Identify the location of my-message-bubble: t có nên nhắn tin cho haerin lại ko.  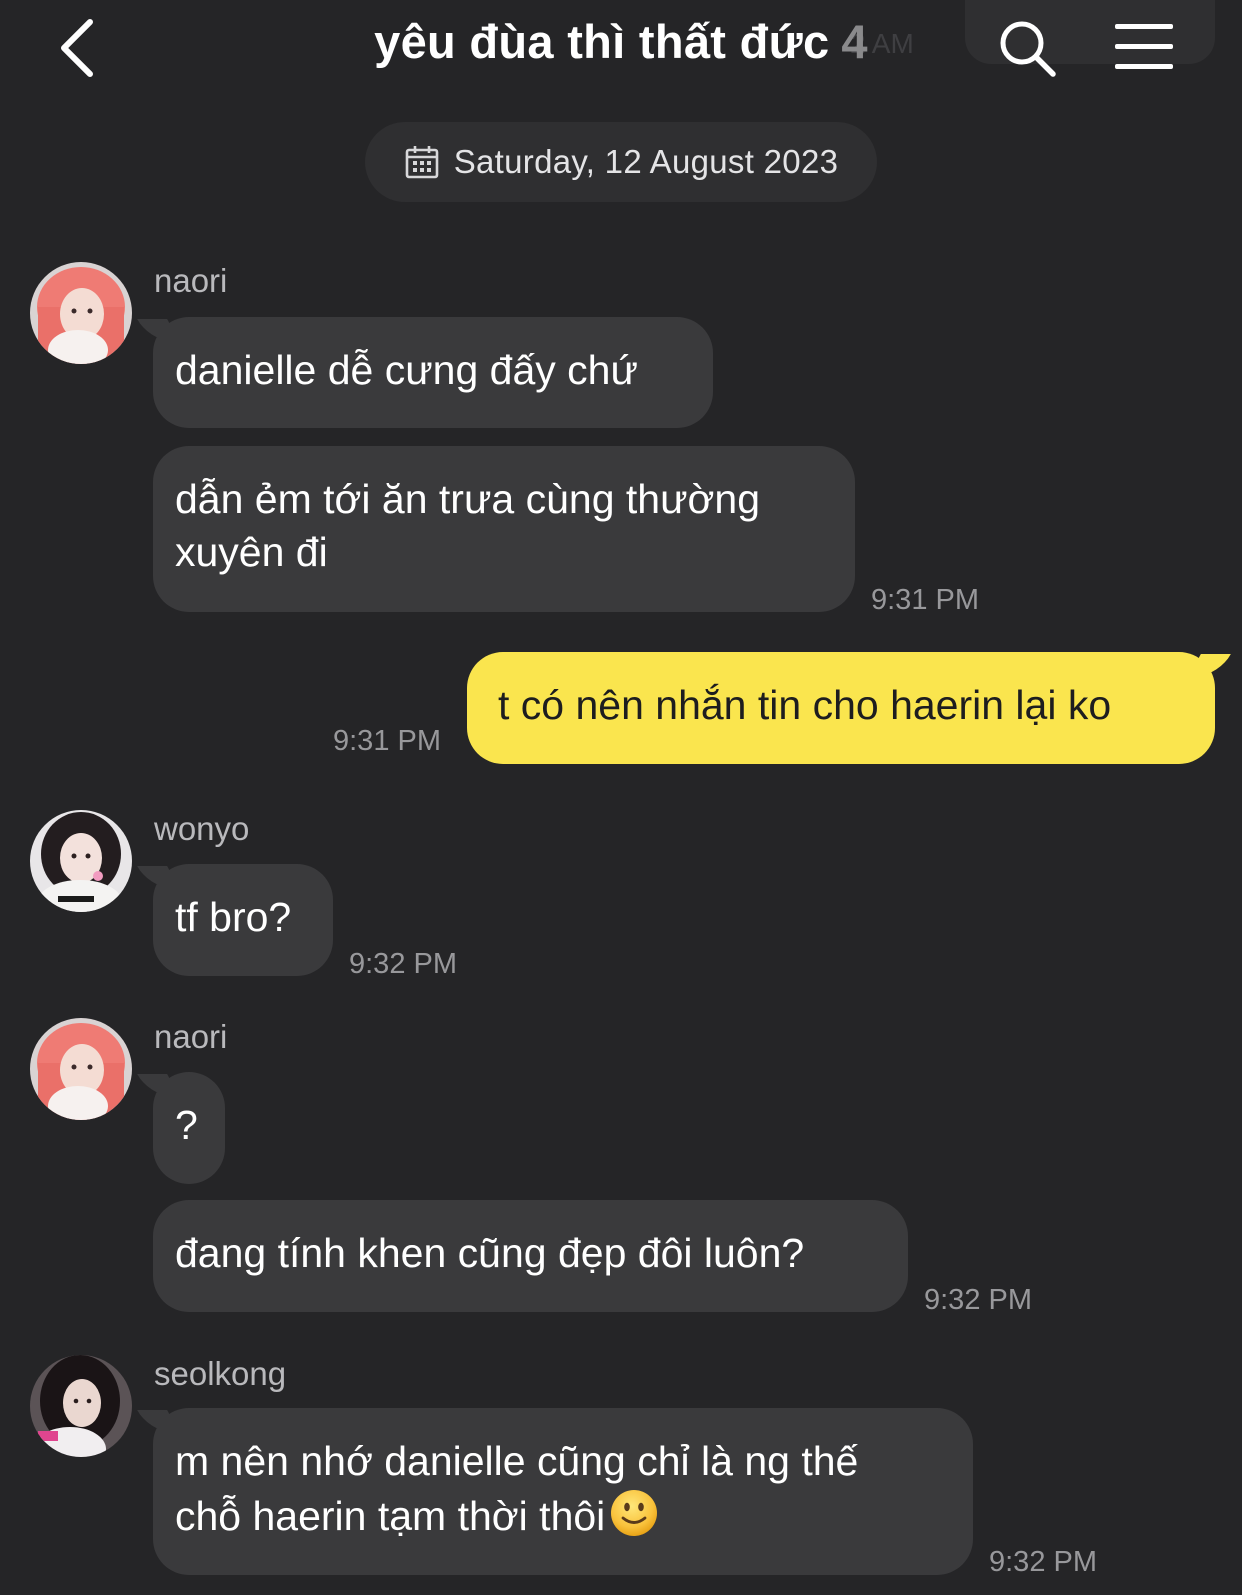
(841, 708).